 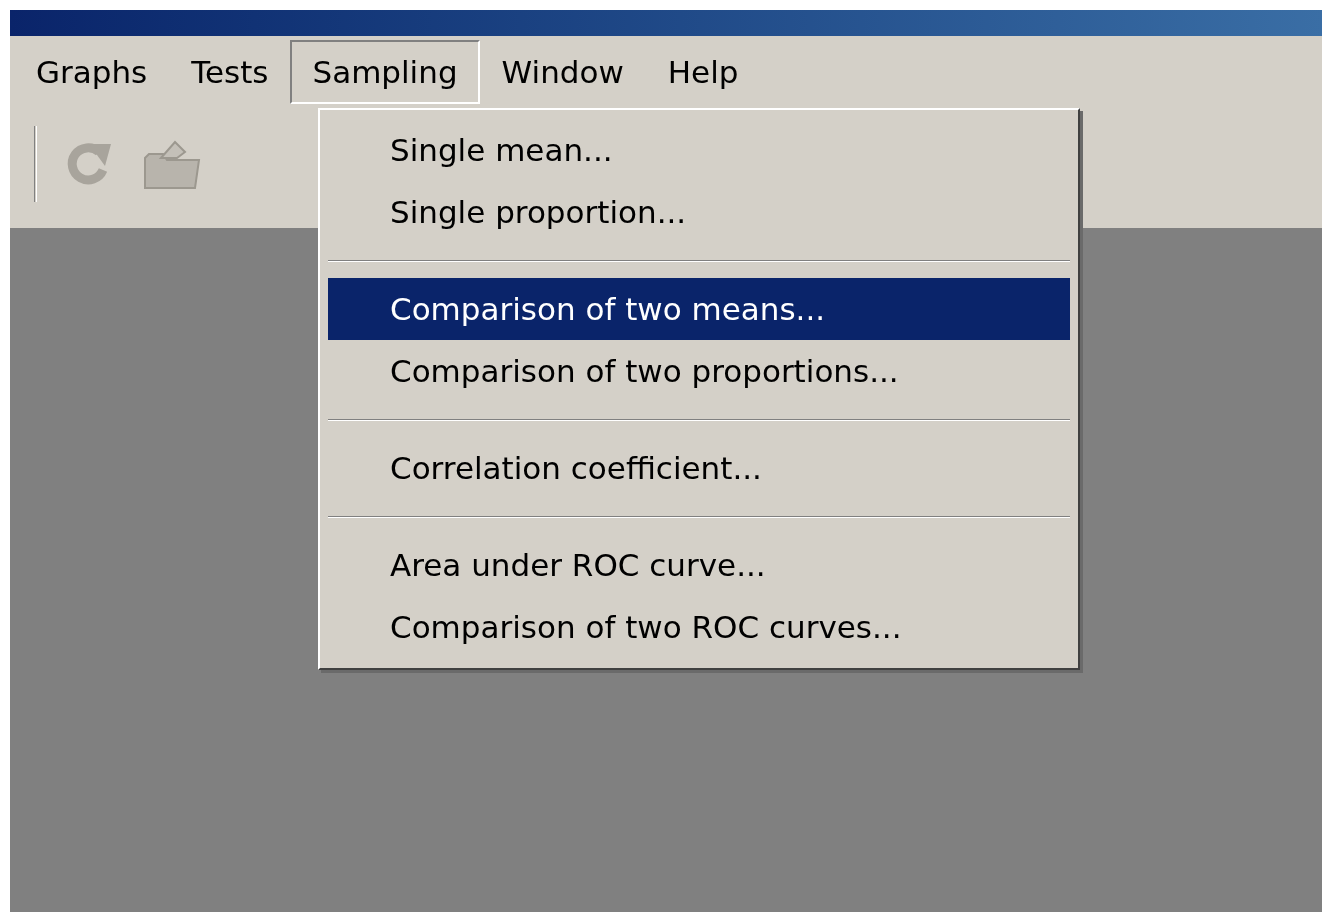 I want to click on menu-item: Help, so click(x=703, y=72).